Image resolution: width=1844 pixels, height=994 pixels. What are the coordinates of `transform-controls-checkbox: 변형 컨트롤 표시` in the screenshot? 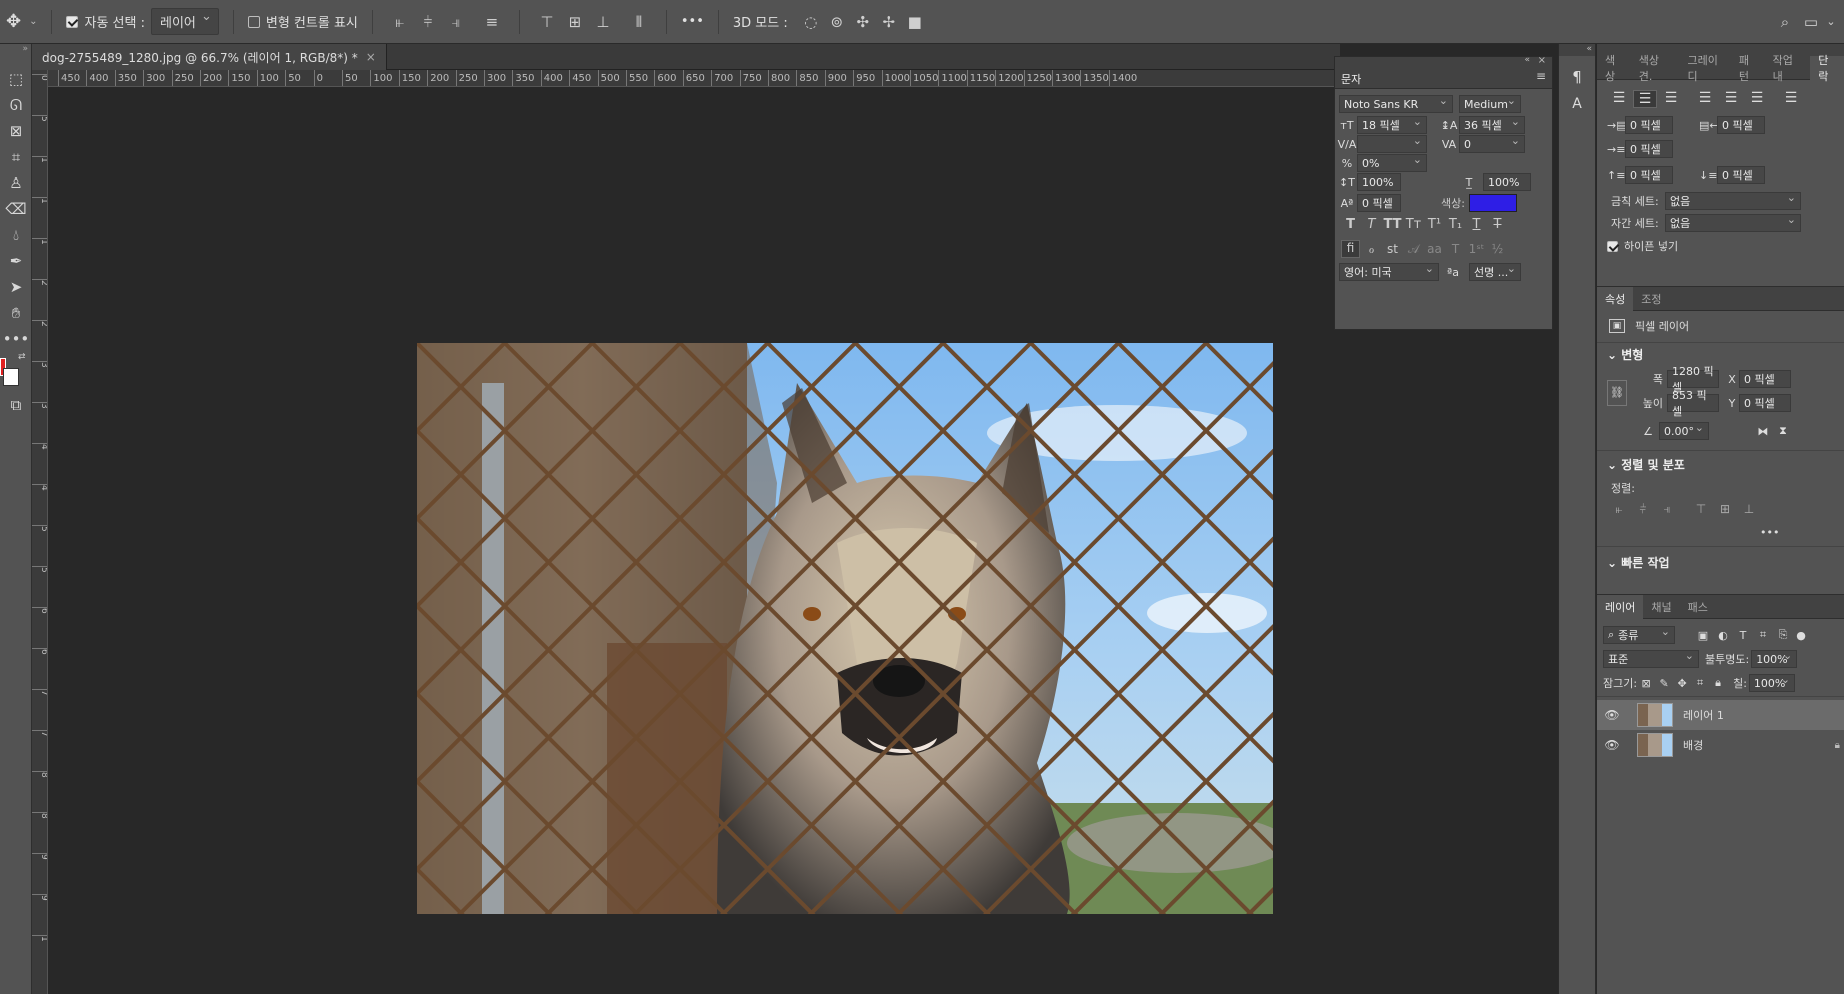 It's located at (303, 22).